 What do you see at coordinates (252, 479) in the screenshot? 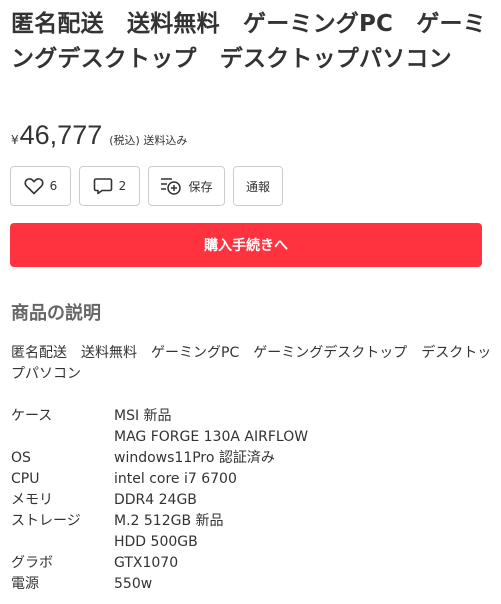
I see `spec-row: CPU intel core i7 6700` at bounding box center [252, 479].